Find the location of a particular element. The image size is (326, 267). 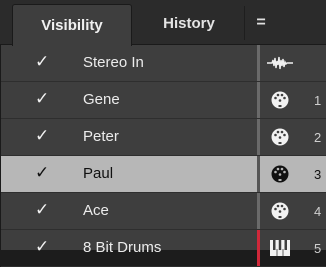

track-row-stereo-in: ✓ Stereo In is located at coordinates (163, 63).